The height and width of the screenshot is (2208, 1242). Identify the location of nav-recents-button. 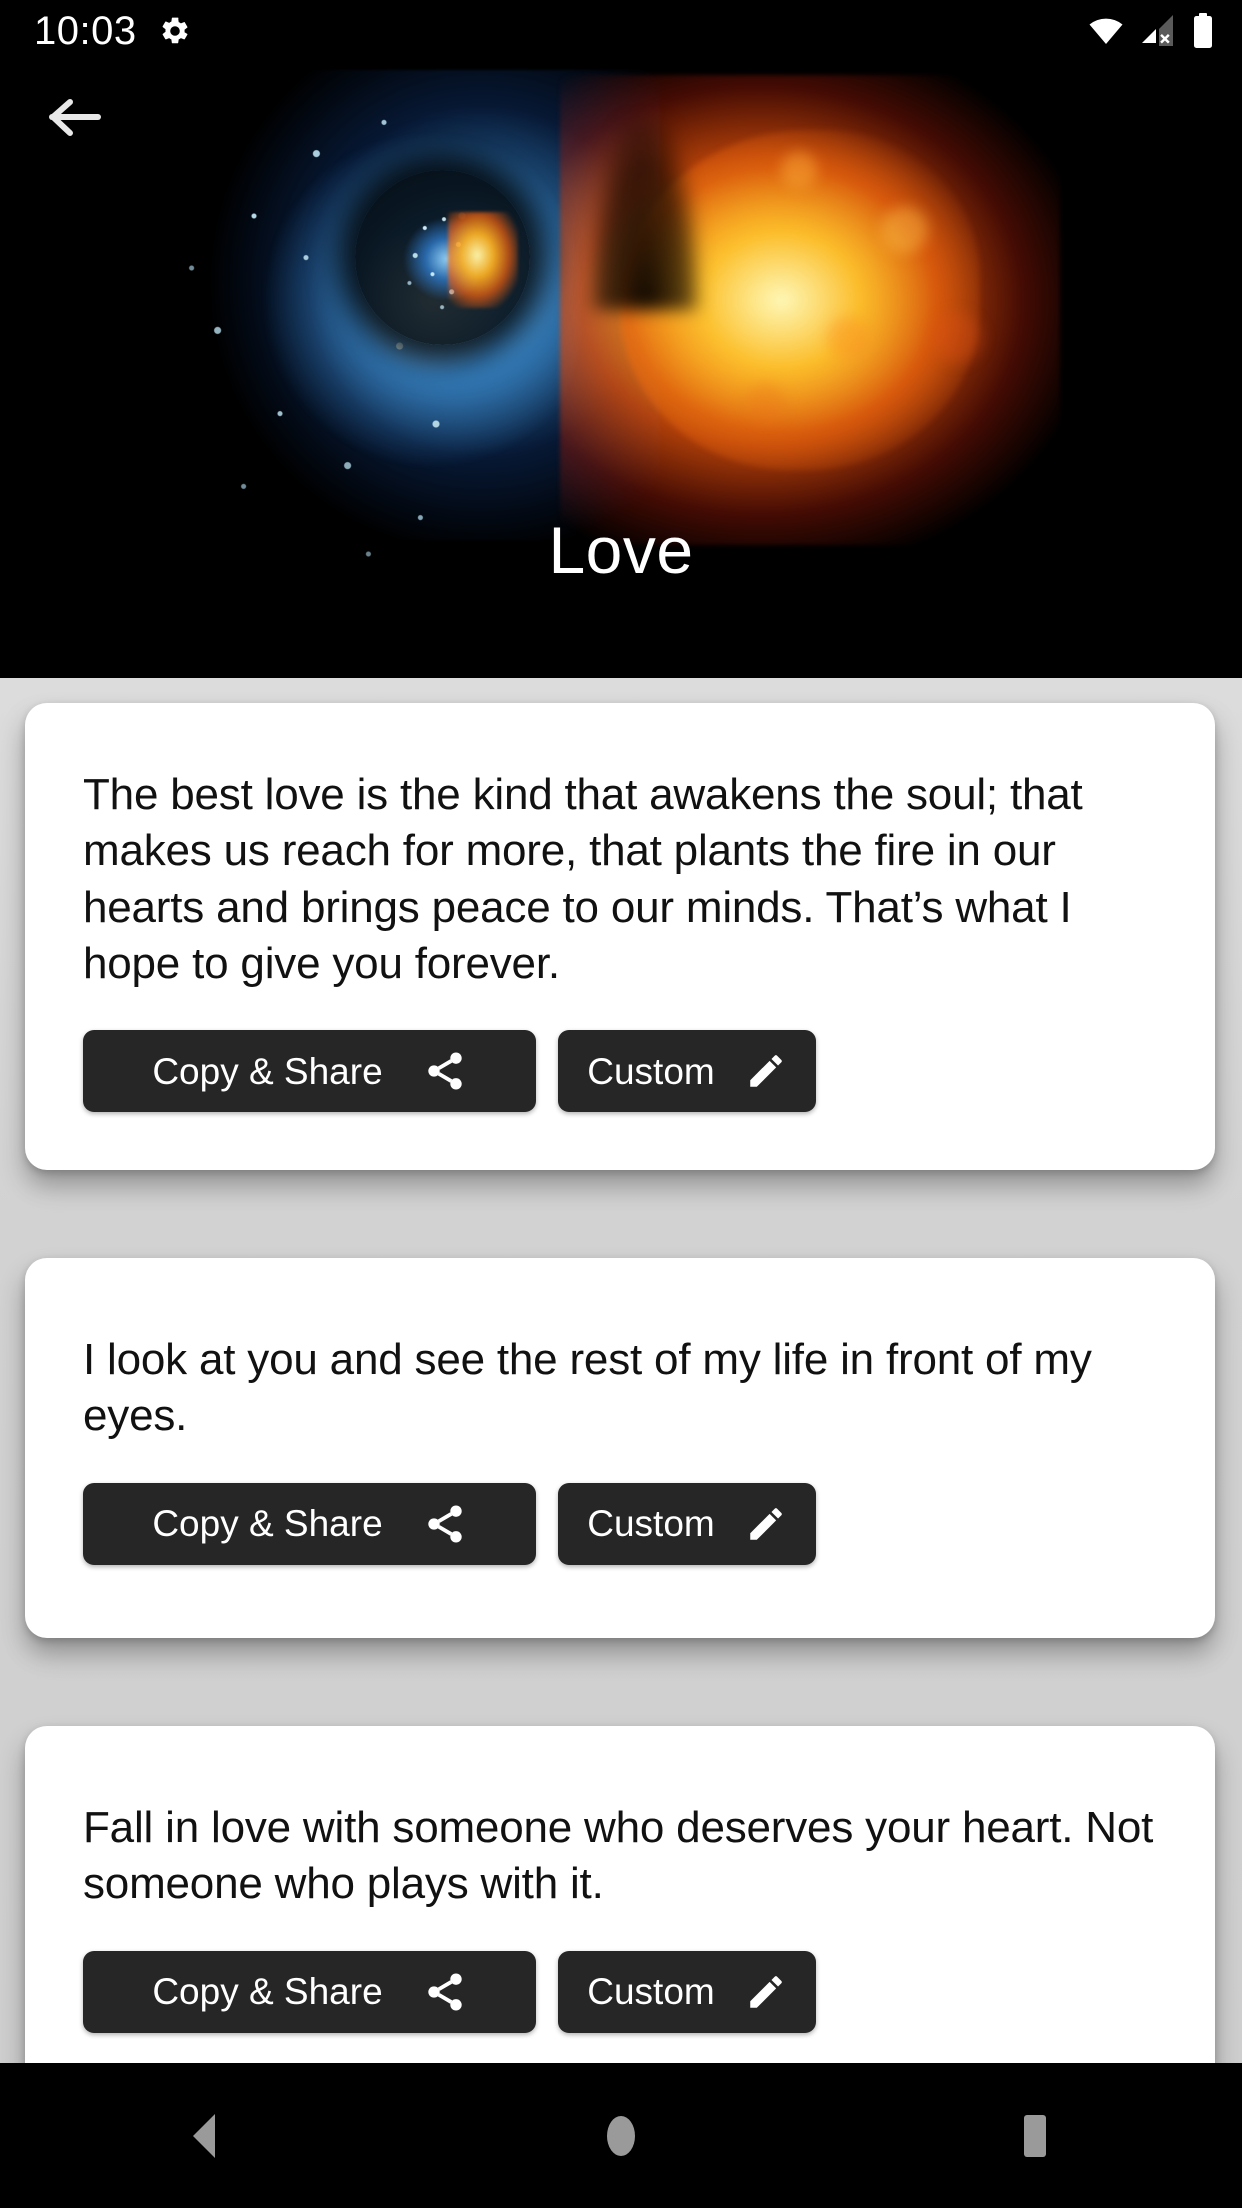
(1035, 2135).